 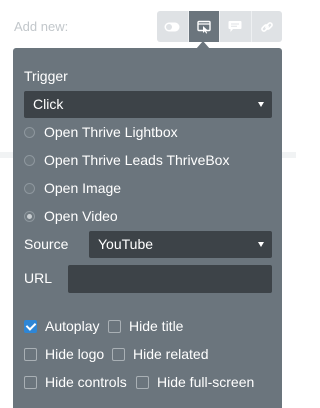 What do you see at coordinates (72, 326) in the screenshot?
I see `option-label: Autoplay` at bounding box center [72, 326].